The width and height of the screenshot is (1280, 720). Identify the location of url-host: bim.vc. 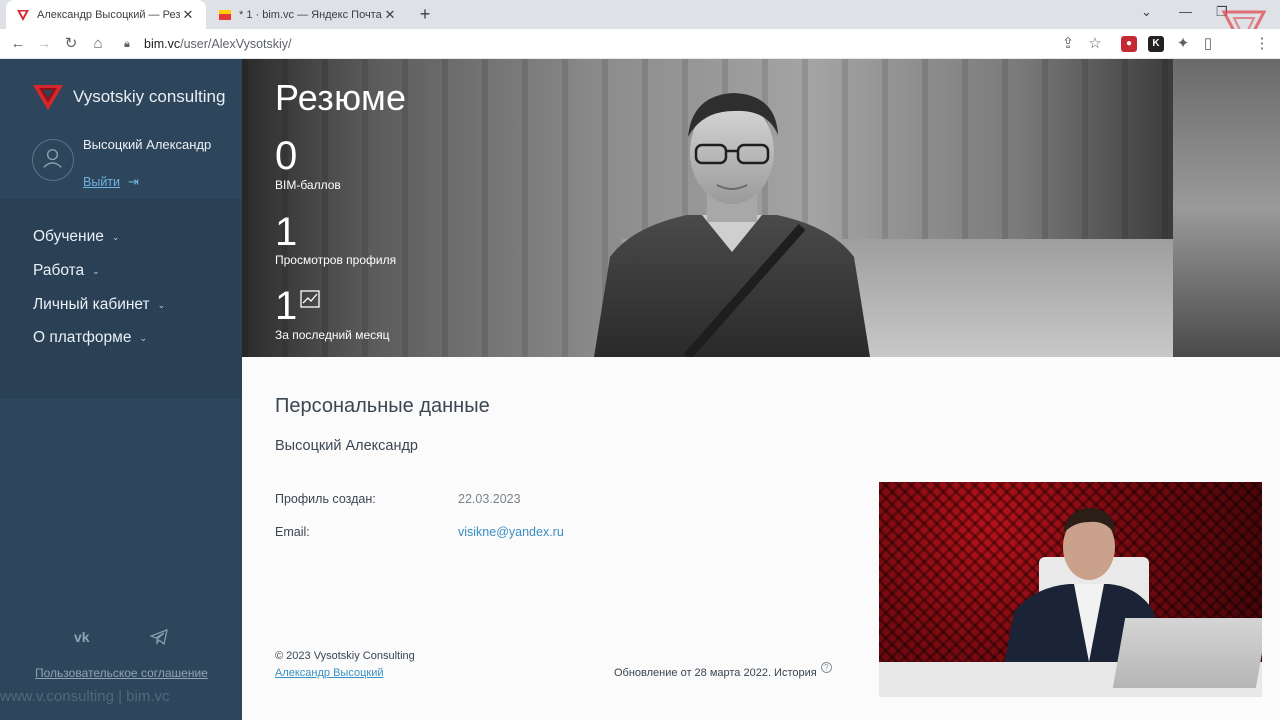
(162, 44).